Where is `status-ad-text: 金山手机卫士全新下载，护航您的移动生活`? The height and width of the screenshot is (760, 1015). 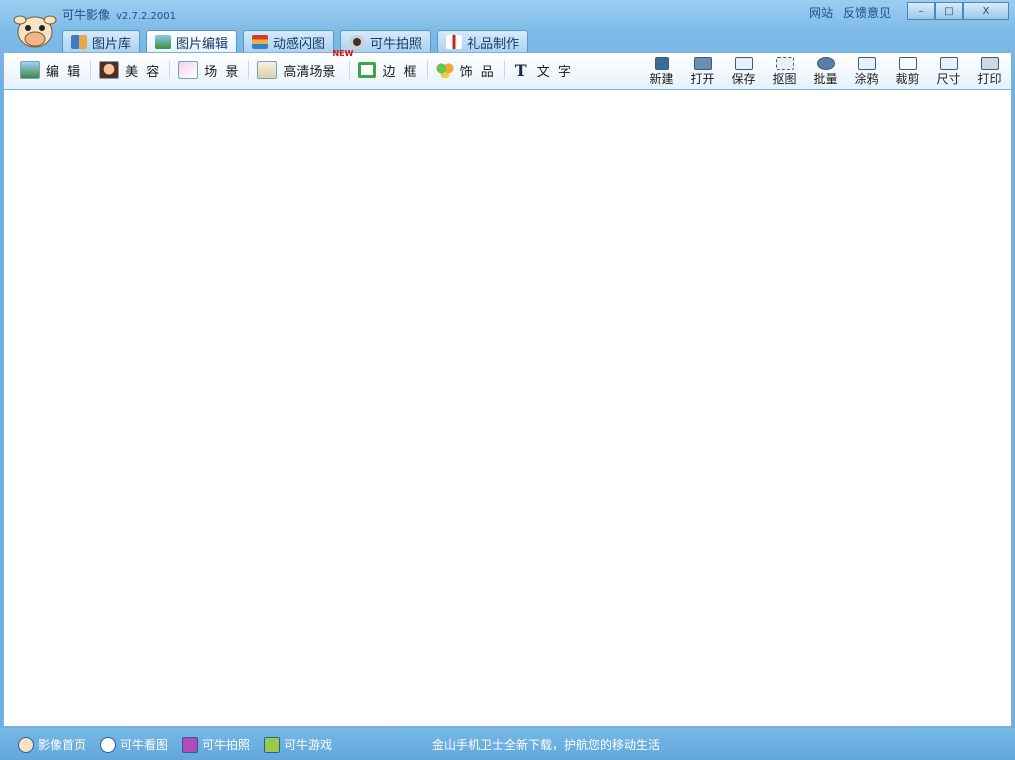 status-ad-text: 金山手机卫士全新下载，护航您的移动生活 is located at coordinates (546, 744).